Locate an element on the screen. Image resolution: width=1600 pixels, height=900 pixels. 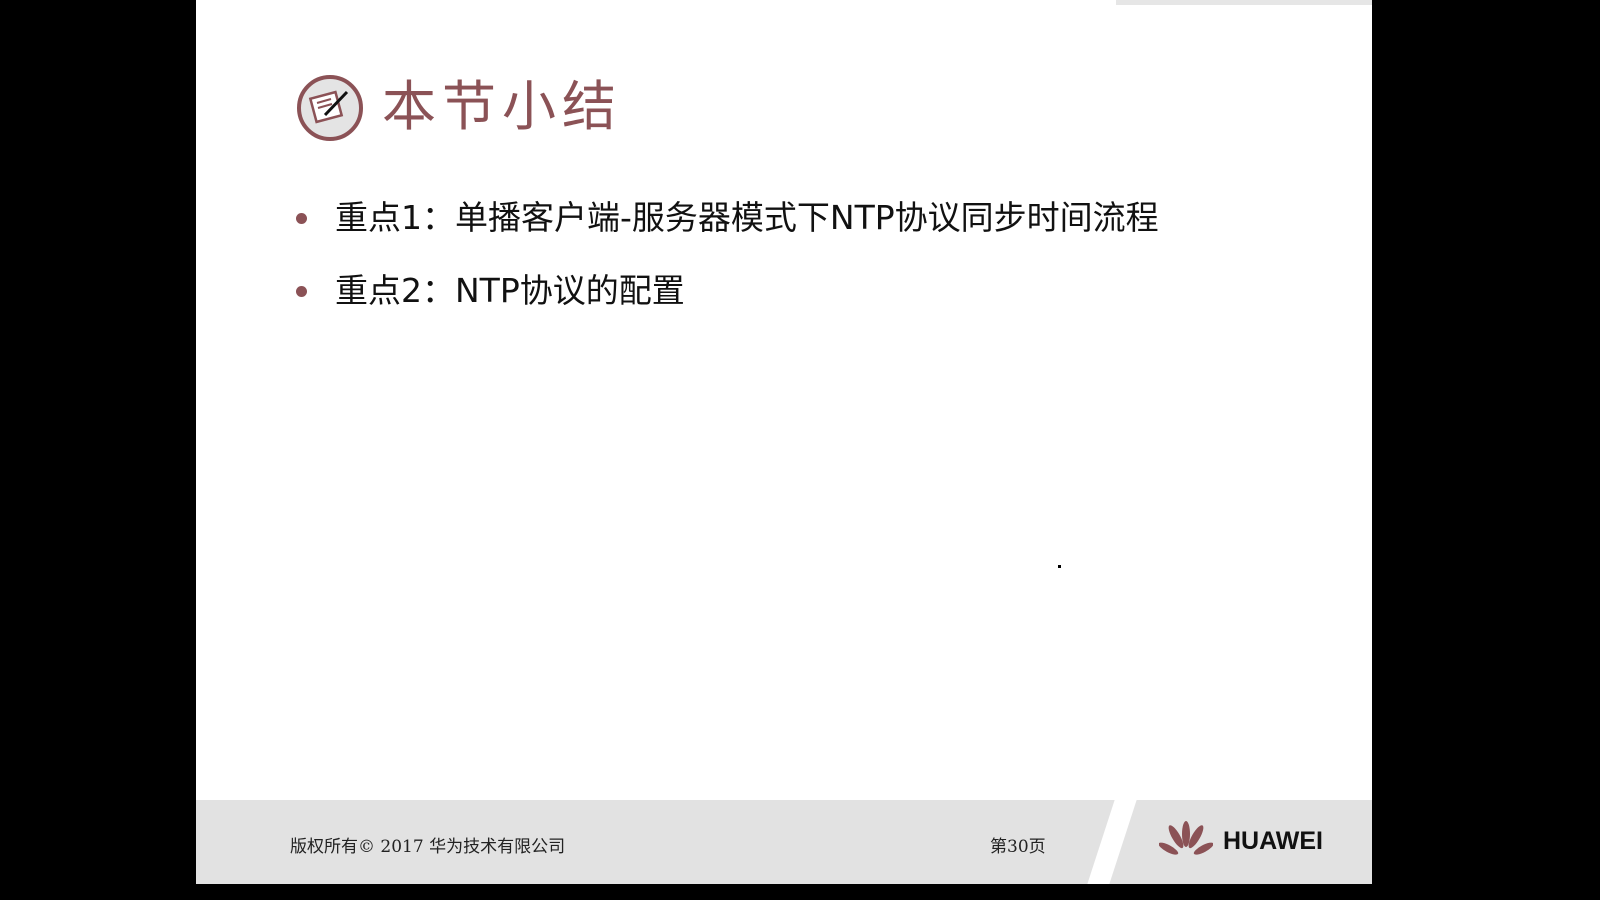
page-number: 第30页 is located at coordinates (1018, 847).